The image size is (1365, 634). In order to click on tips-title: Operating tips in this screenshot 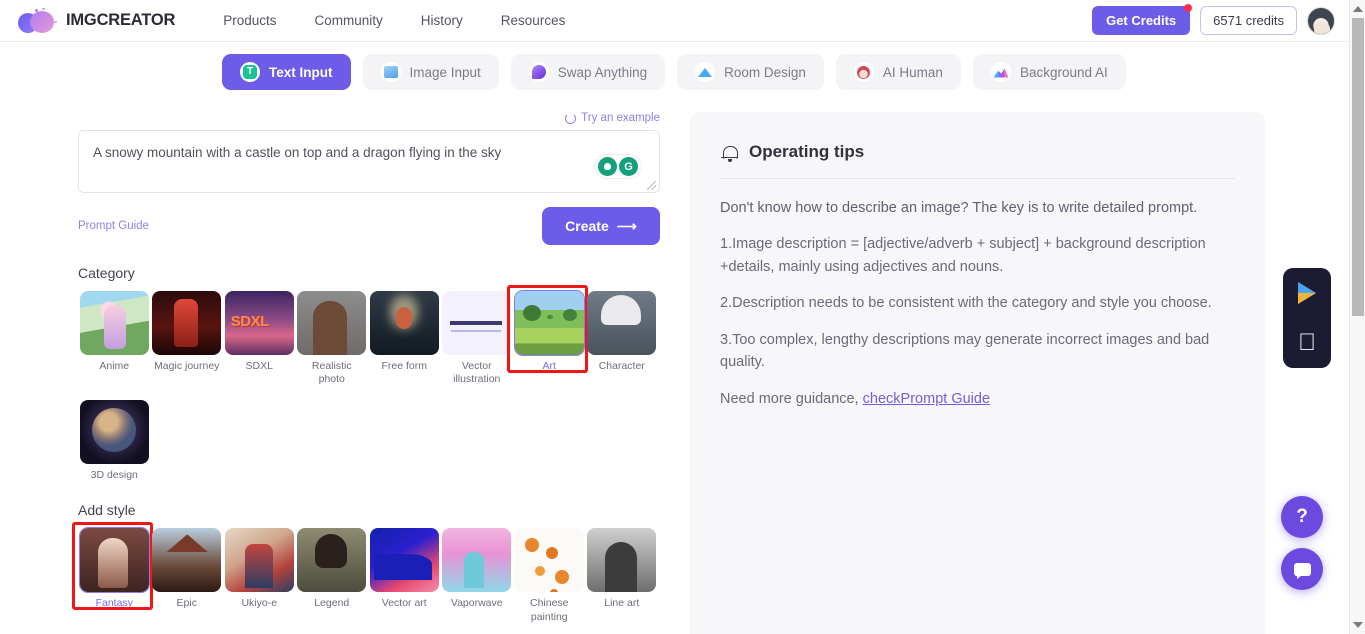, I will do `click(807, 151)`.